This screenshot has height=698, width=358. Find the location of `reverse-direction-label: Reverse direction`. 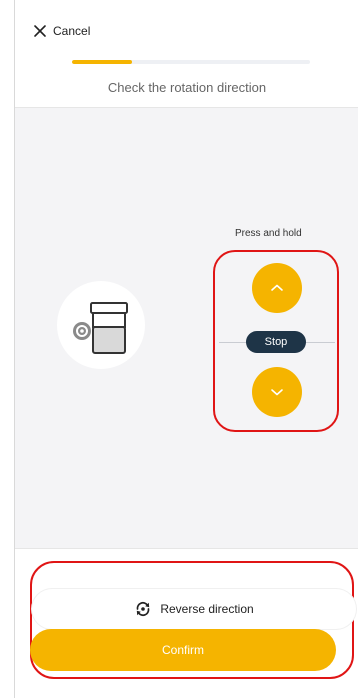

reverse-direction-label: Reverse direction is located at coordinates (207, 609).